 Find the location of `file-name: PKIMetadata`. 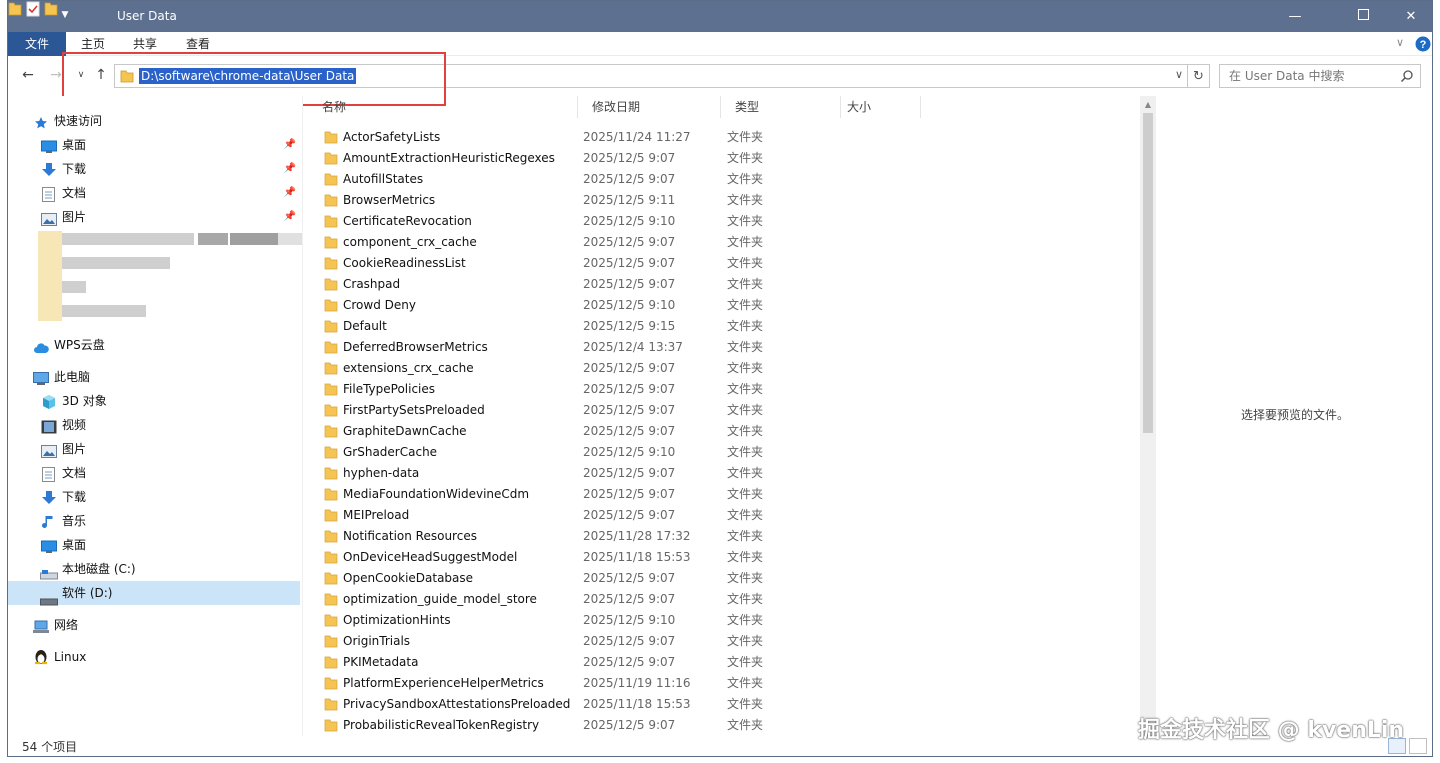

file-name: PKIMetadata is located at coordinates (380, 662).